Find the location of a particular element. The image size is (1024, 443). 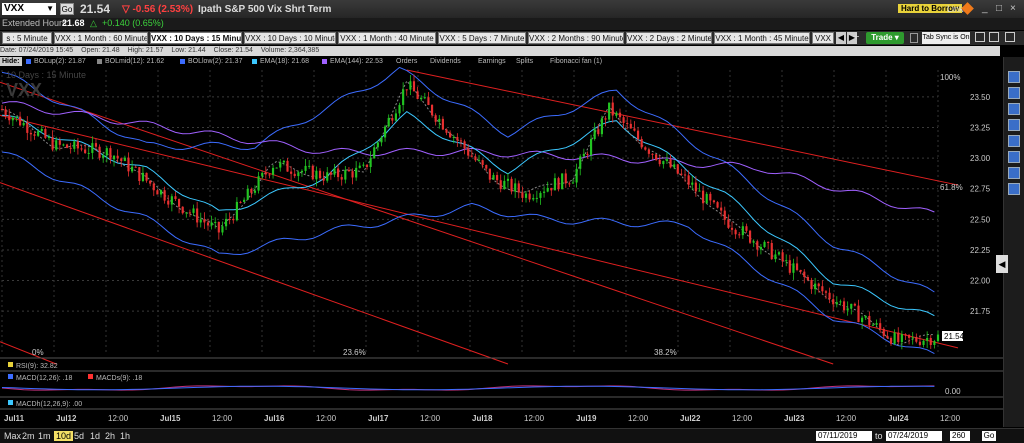

maximize-icon: □ is located at coordinates (999, 8).